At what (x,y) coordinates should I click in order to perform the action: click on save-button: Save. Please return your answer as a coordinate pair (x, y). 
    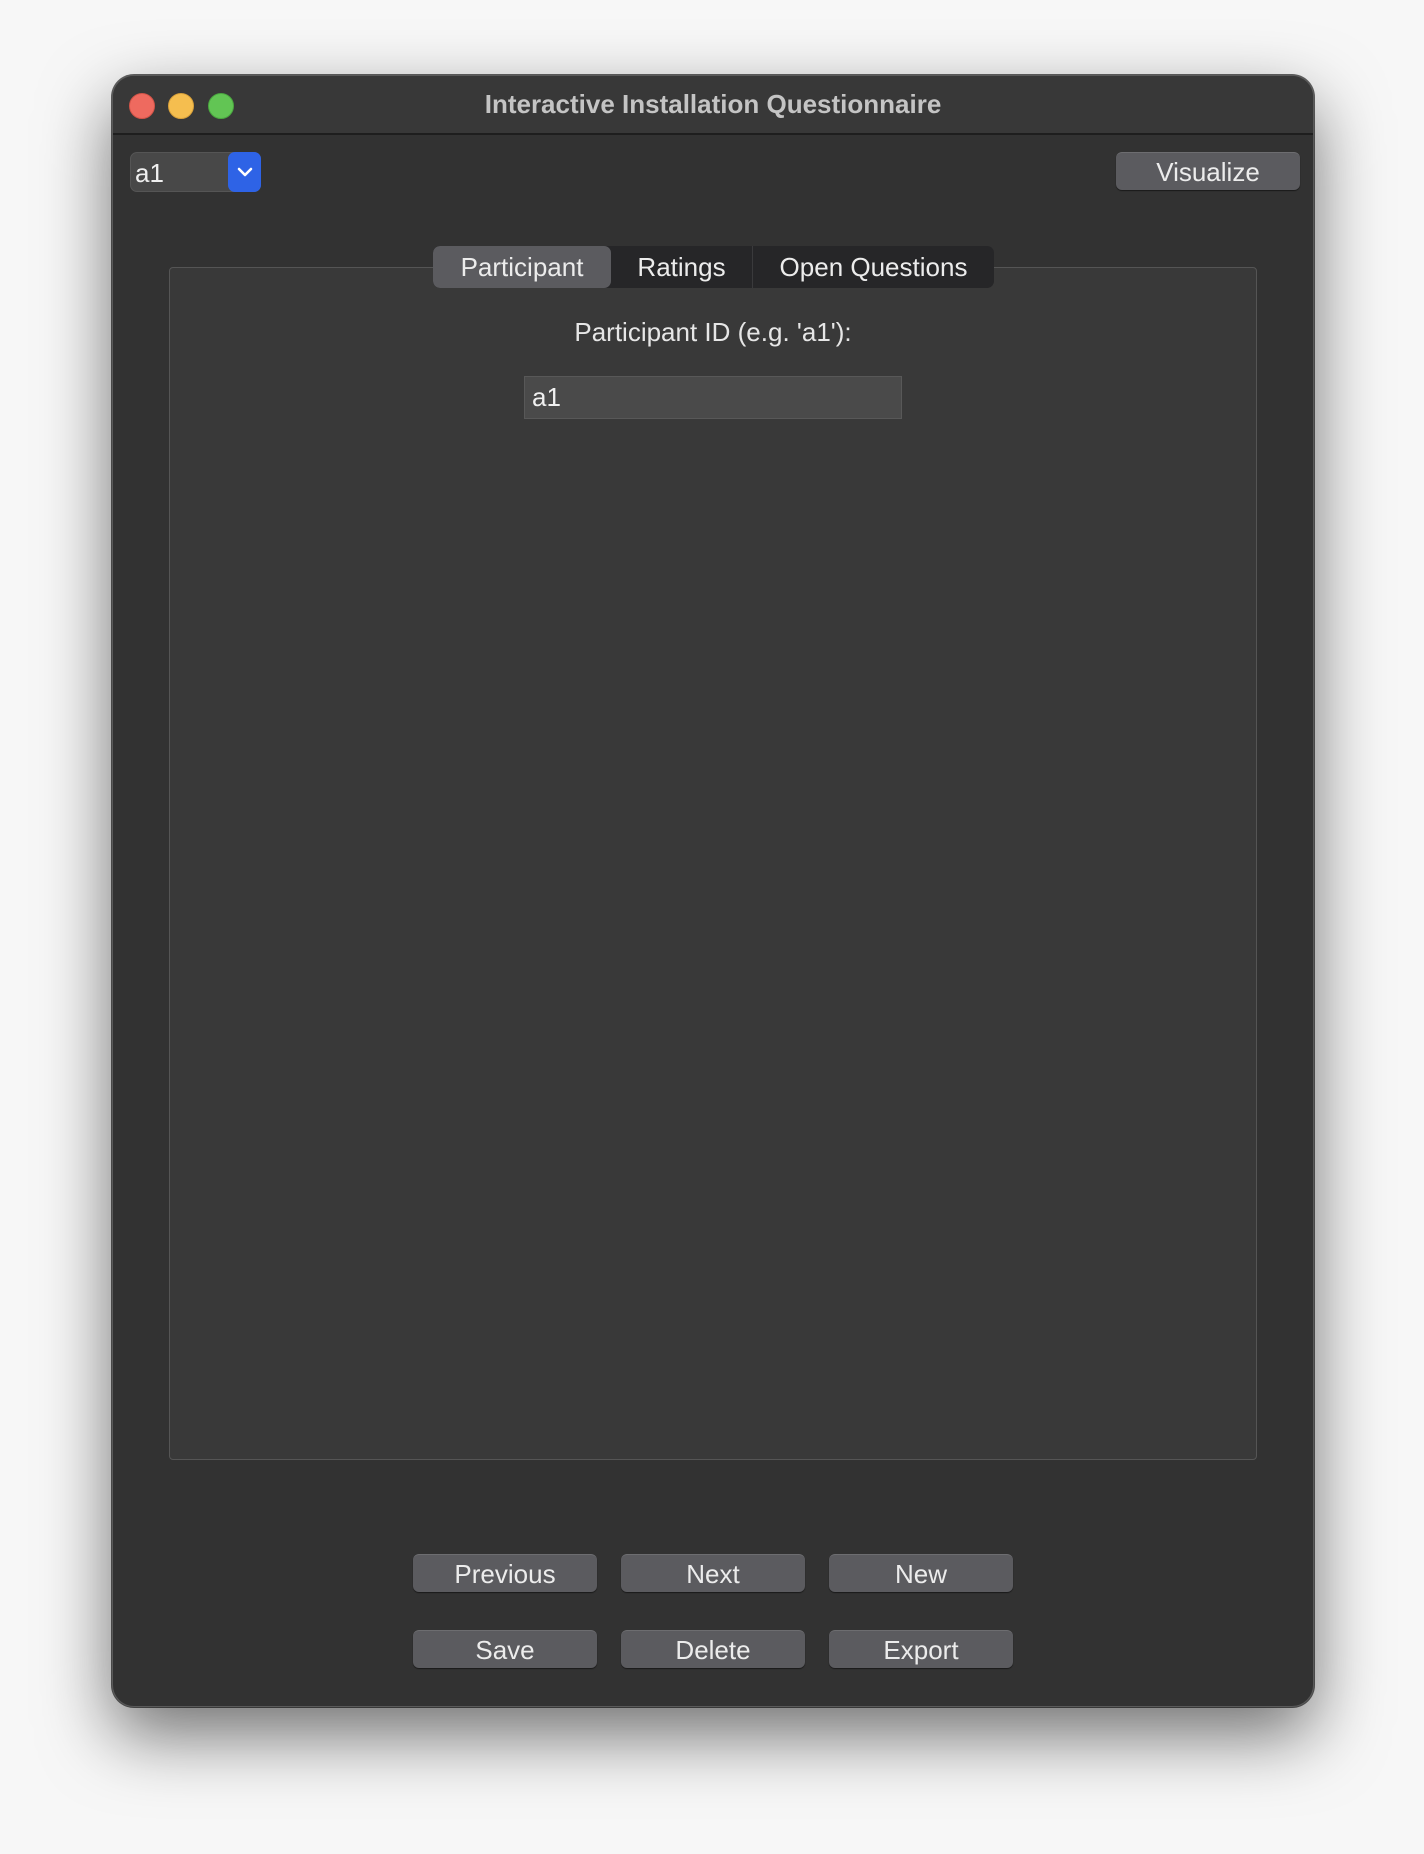
    Looking at the image, I should click on (505, 1649).